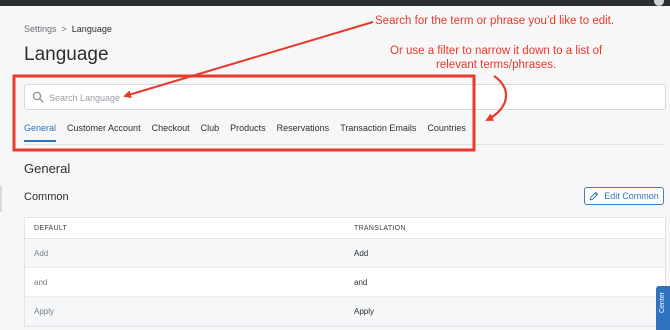 The height and width of the screenshot is (330, 670). Describe the element at coordinates (344, 144) in the screenshot. I see `tabs-divider` at that location.